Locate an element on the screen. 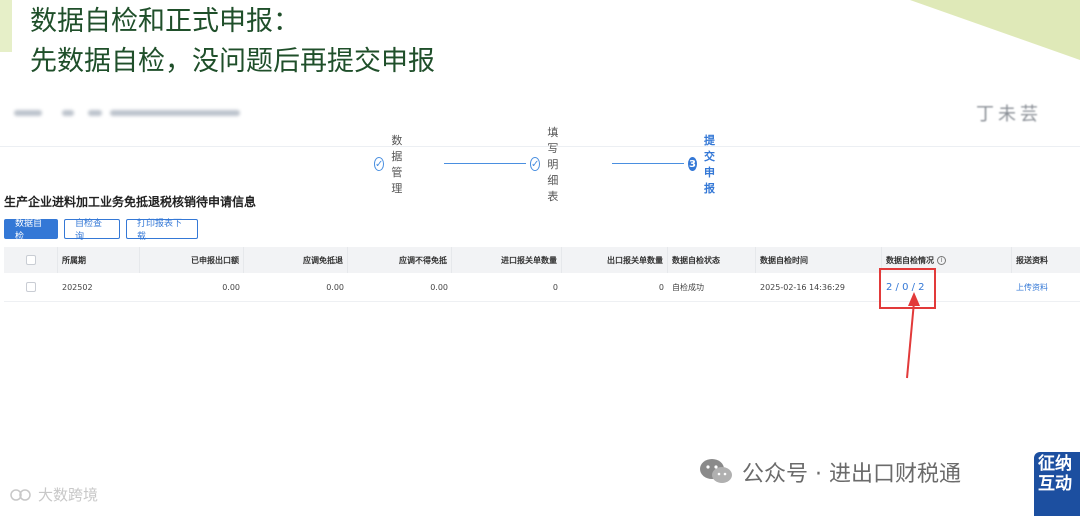 This screenshot has height=516, width=1080. col-adj-not-exempt: 应调不得免抵 is located at coordinates (400, 260).